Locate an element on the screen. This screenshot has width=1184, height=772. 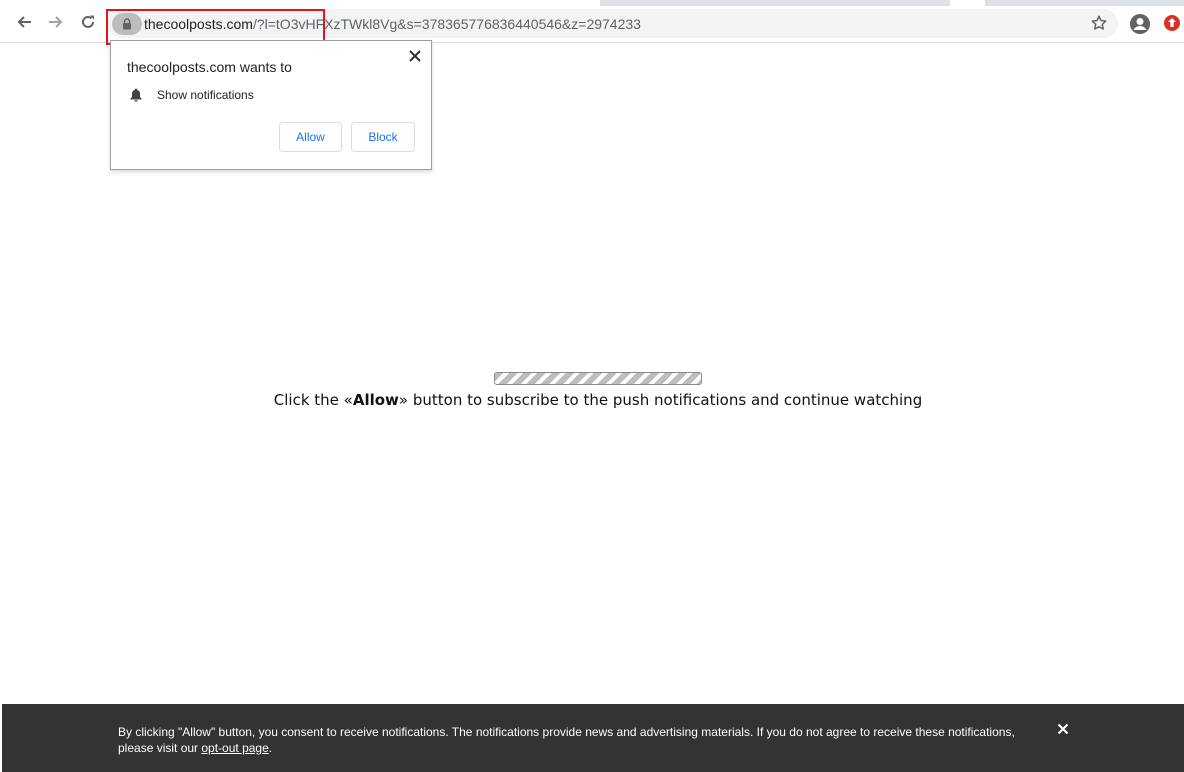
opt-out-link: opt-out page is located at coordinates (234, 748).